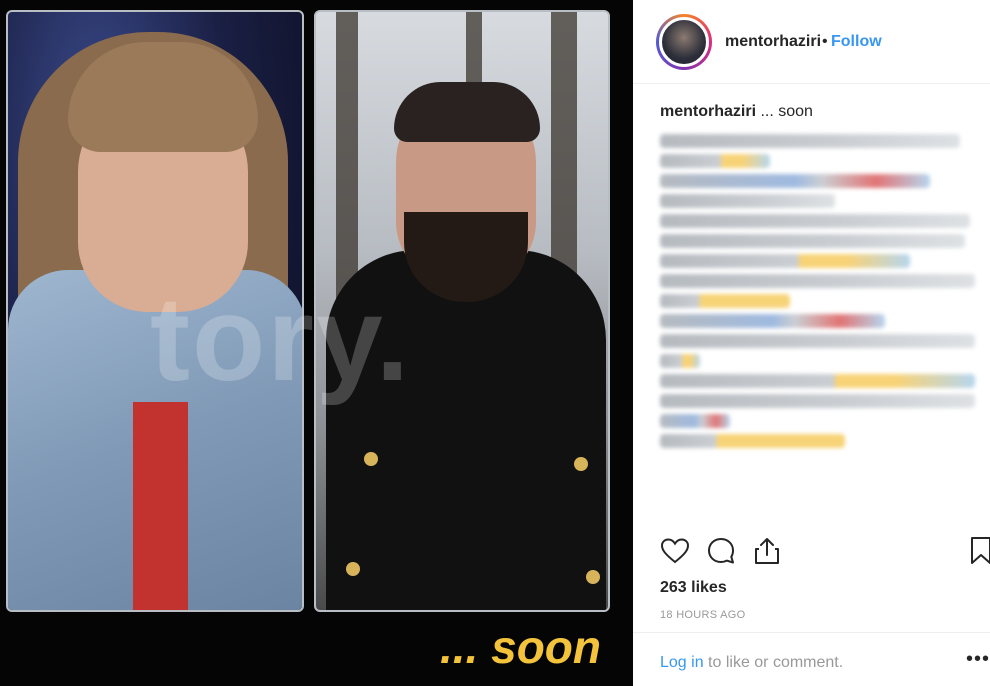 This screenshot has height=686, width=990. Describe the element at coordinates (675, 551) in the screenshot. I see `heart-icon` at that location.